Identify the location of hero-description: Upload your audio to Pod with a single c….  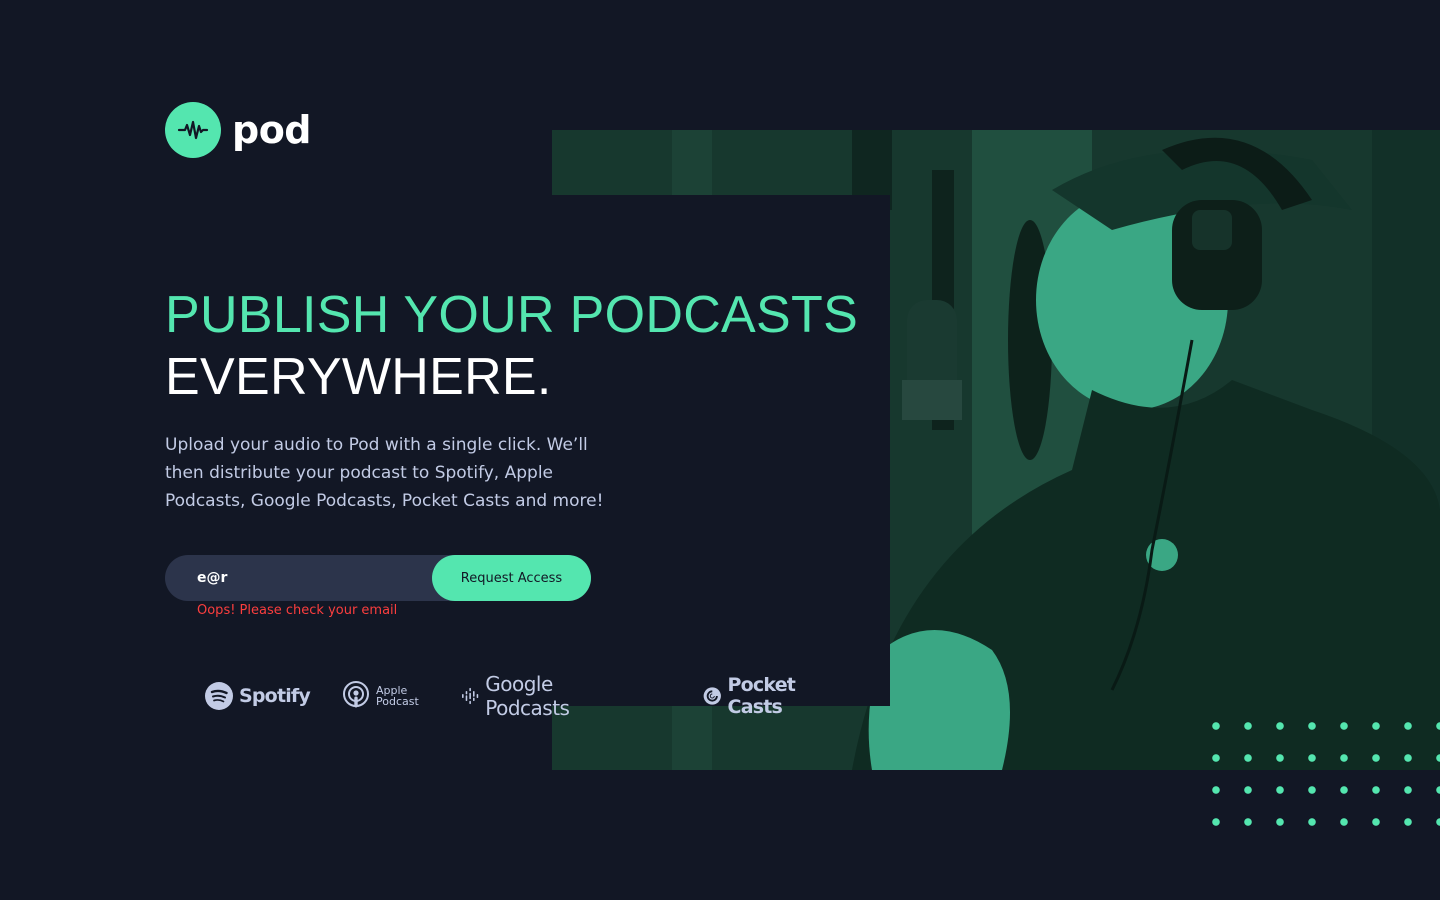
(384, 473).